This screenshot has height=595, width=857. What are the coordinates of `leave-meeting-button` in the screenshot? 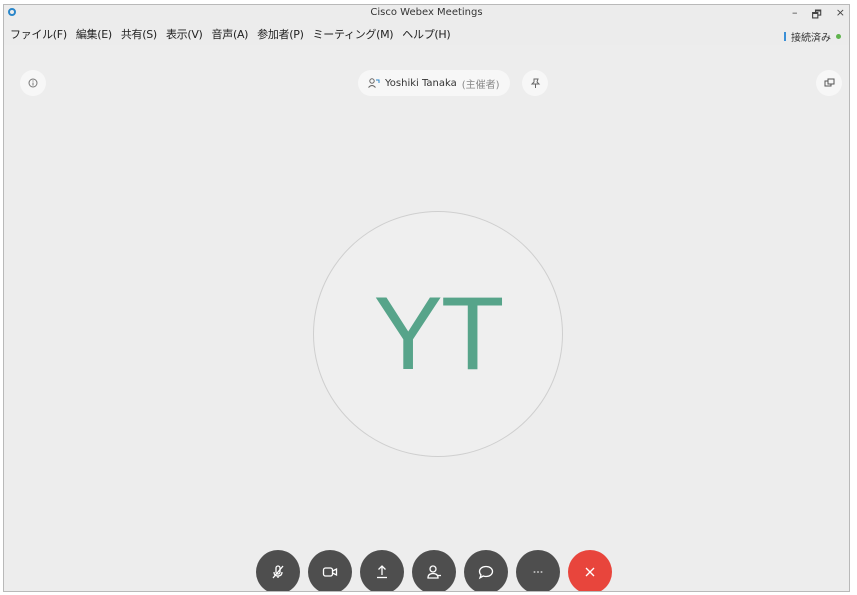 It's located at (590, 570).